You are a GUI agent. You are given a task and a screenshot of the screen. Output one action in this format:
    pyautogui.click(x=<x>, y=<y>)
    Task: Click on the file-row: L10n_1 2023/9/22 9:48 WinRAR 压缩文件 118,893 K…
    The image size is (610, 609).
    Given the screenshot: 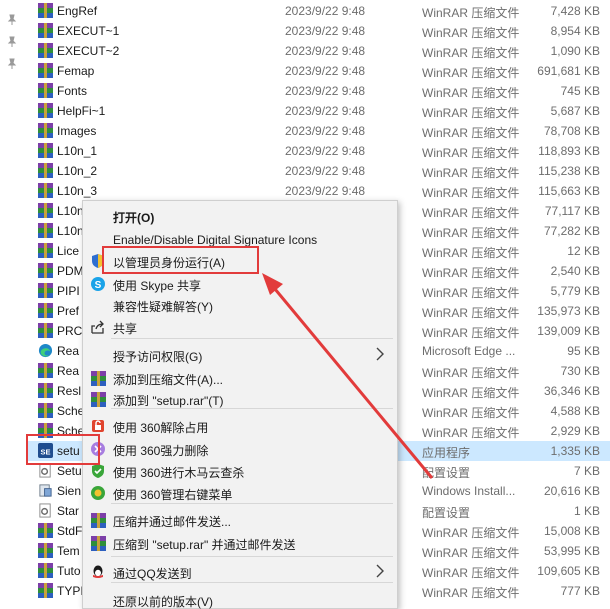 What is the action you would take?
    pyautogui.click(x=319, y=151)
    